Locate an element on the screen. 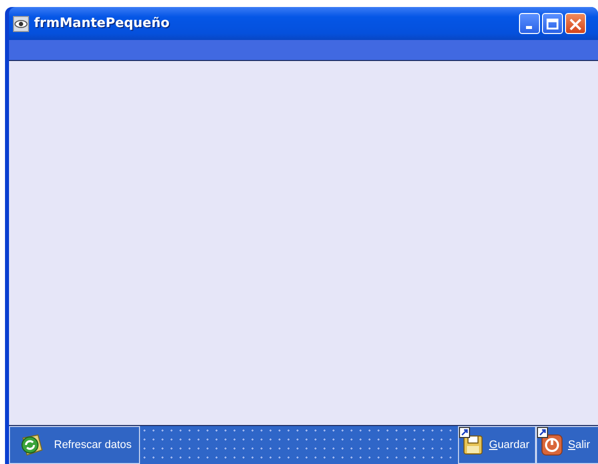 The width and height of the screenshot is (598, 464). refresh-button: Refrescar datos is located at coordinates (74, 445).